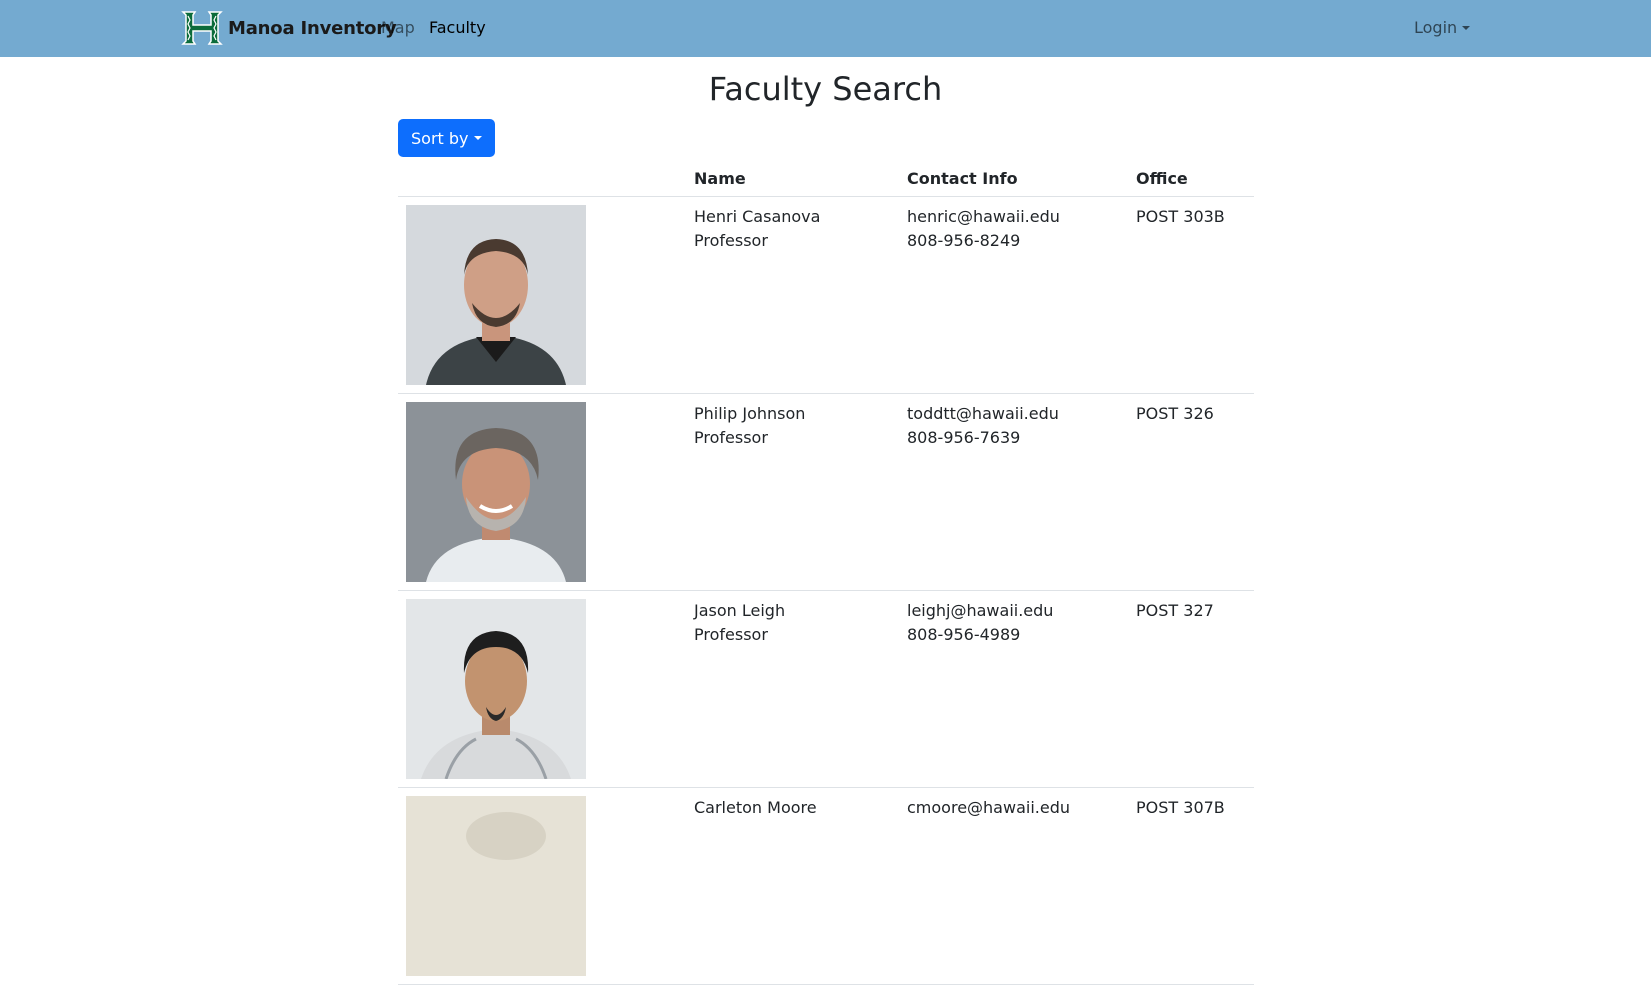  Describe the element at coordinates (750, 413) in the screenshot. I see `faculty-name: Philip Johnson` at that location.